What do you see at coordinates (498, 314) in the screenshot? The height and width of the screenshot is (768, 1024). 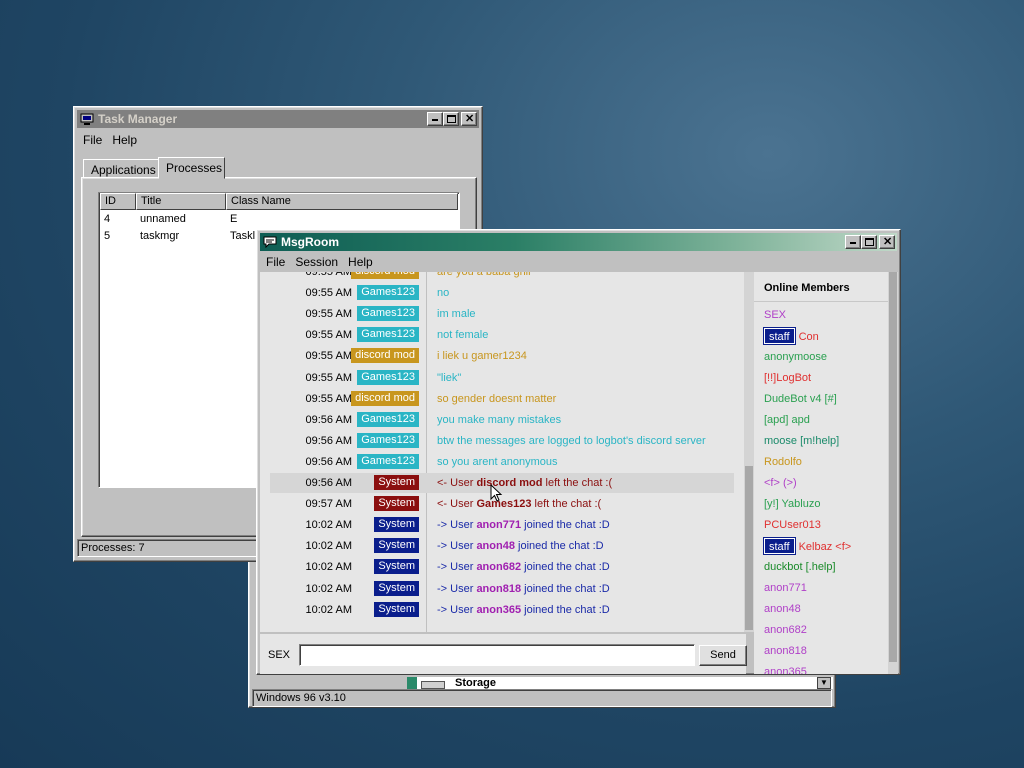 I see `chat-message: 09:55 AM Games123 im male` at bounding box center [498, 314].